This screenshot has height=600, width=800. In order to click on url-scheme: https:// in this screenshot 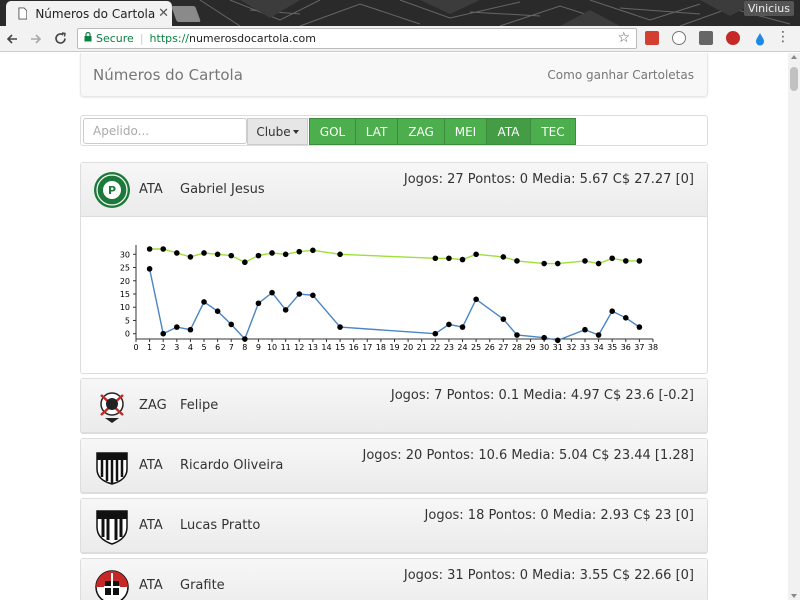, I will do `click(169, 38)`.